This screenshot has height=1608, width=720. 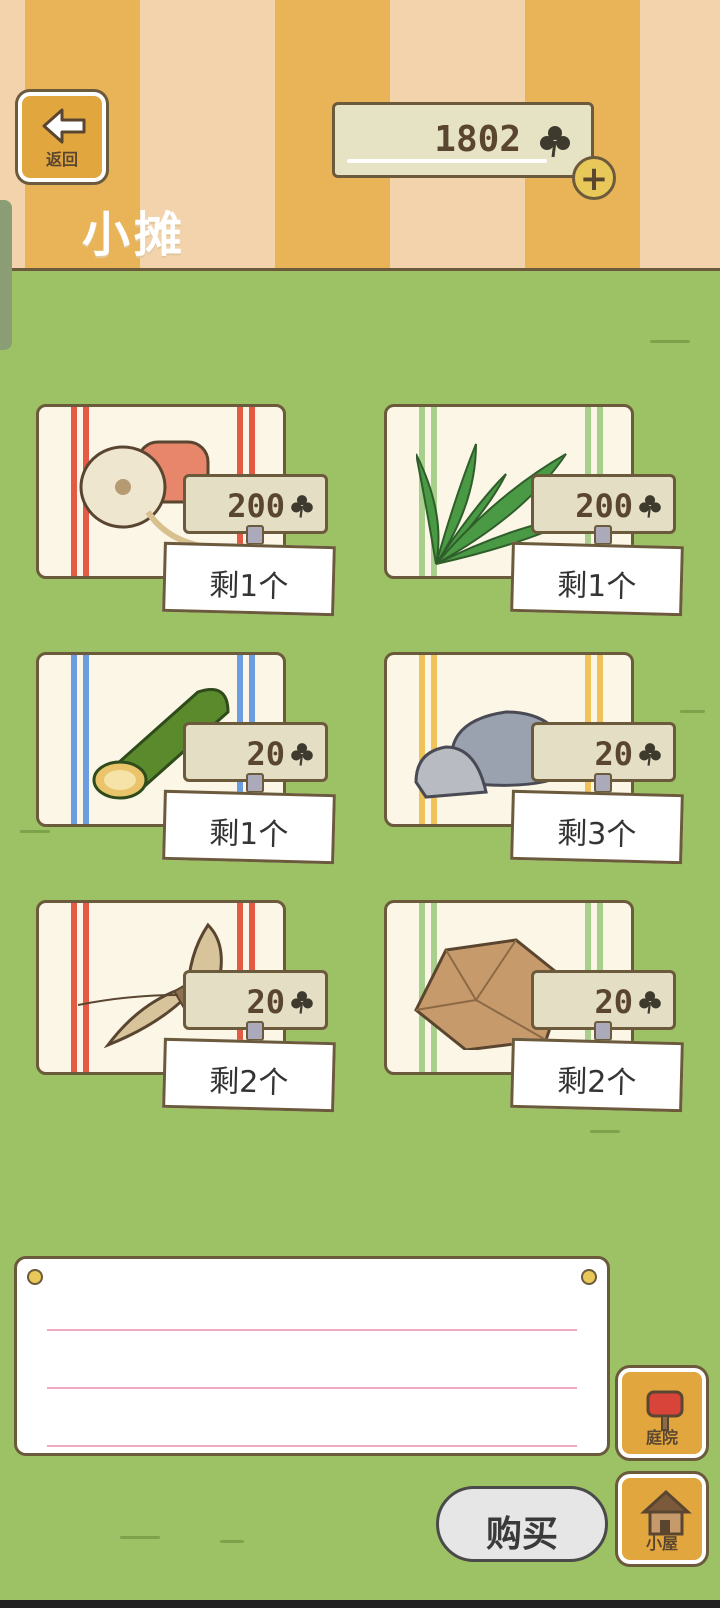 What do you see at coordinates (360, 1604) in the screenshot?
I see `system-nav-bar` at bounding box center [360, 1604].